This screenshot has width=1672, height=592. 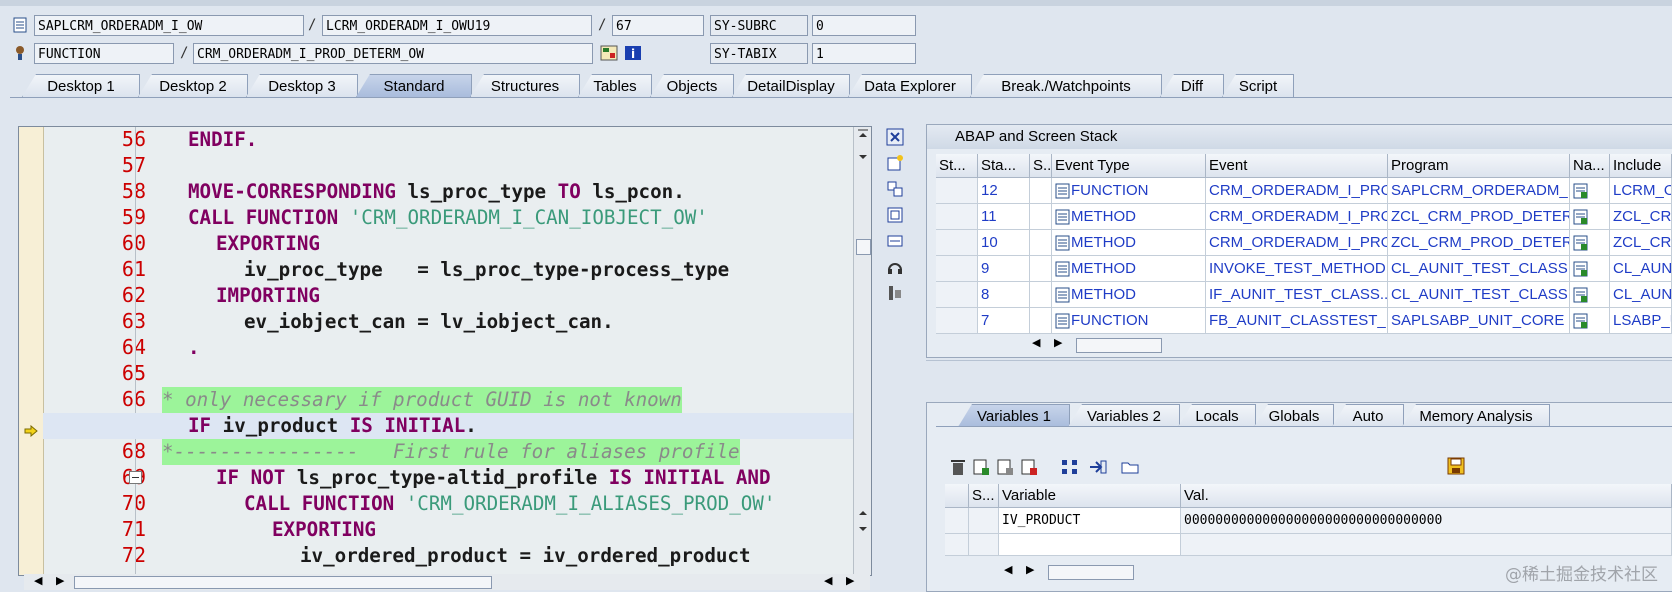 I want to click on row-selector-header, so click(x=957, y=496).